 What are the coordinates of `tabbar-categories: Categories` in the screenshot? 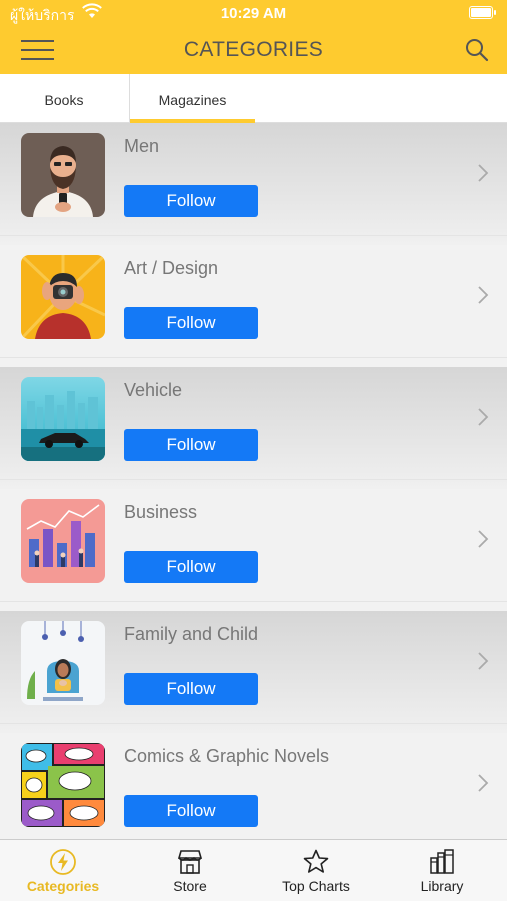 It's located at (63, 870).